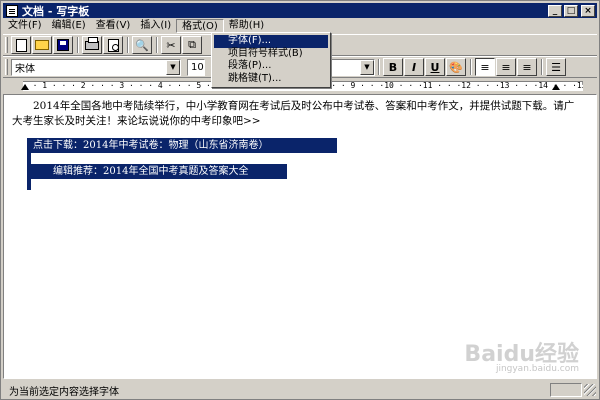 The width and height of the screenshot is (600, 400). I want to click on font-size-partial: 10, so click(196, 67).